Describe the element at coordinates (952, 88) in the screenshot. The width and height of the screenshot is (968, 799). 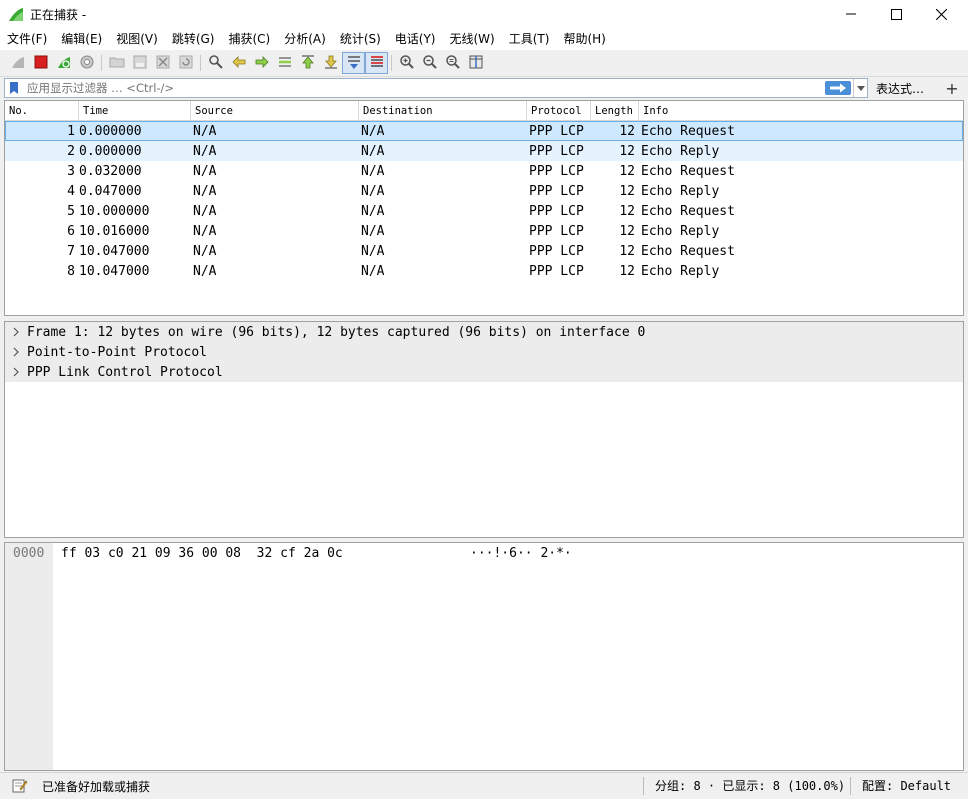
I see `add-filter-button: +` at that location.